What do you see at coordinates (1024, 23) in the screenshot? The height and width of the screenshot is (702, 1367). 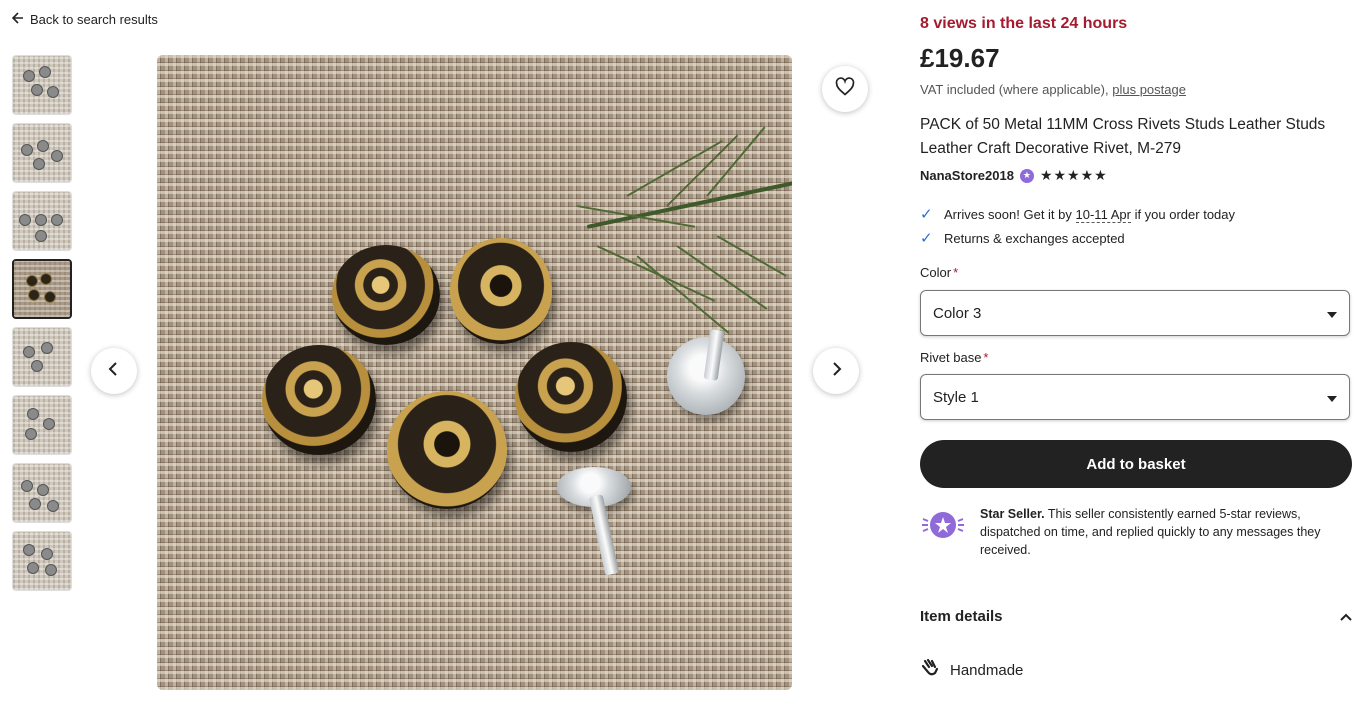 I see `views-count: 8 views in the last 24 hours` at bounding box center [1024, 23].